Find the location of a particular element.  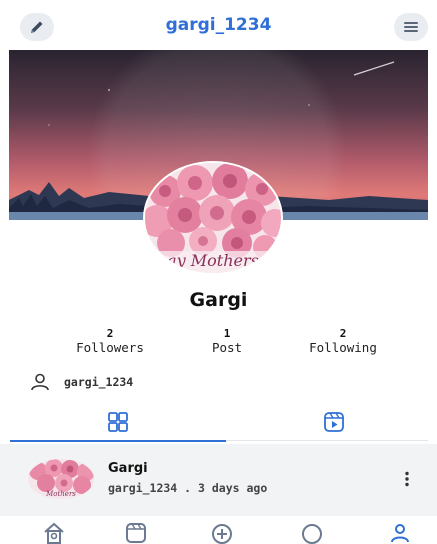

username-row: gargi_1234 is located at coordinates (81, 382).